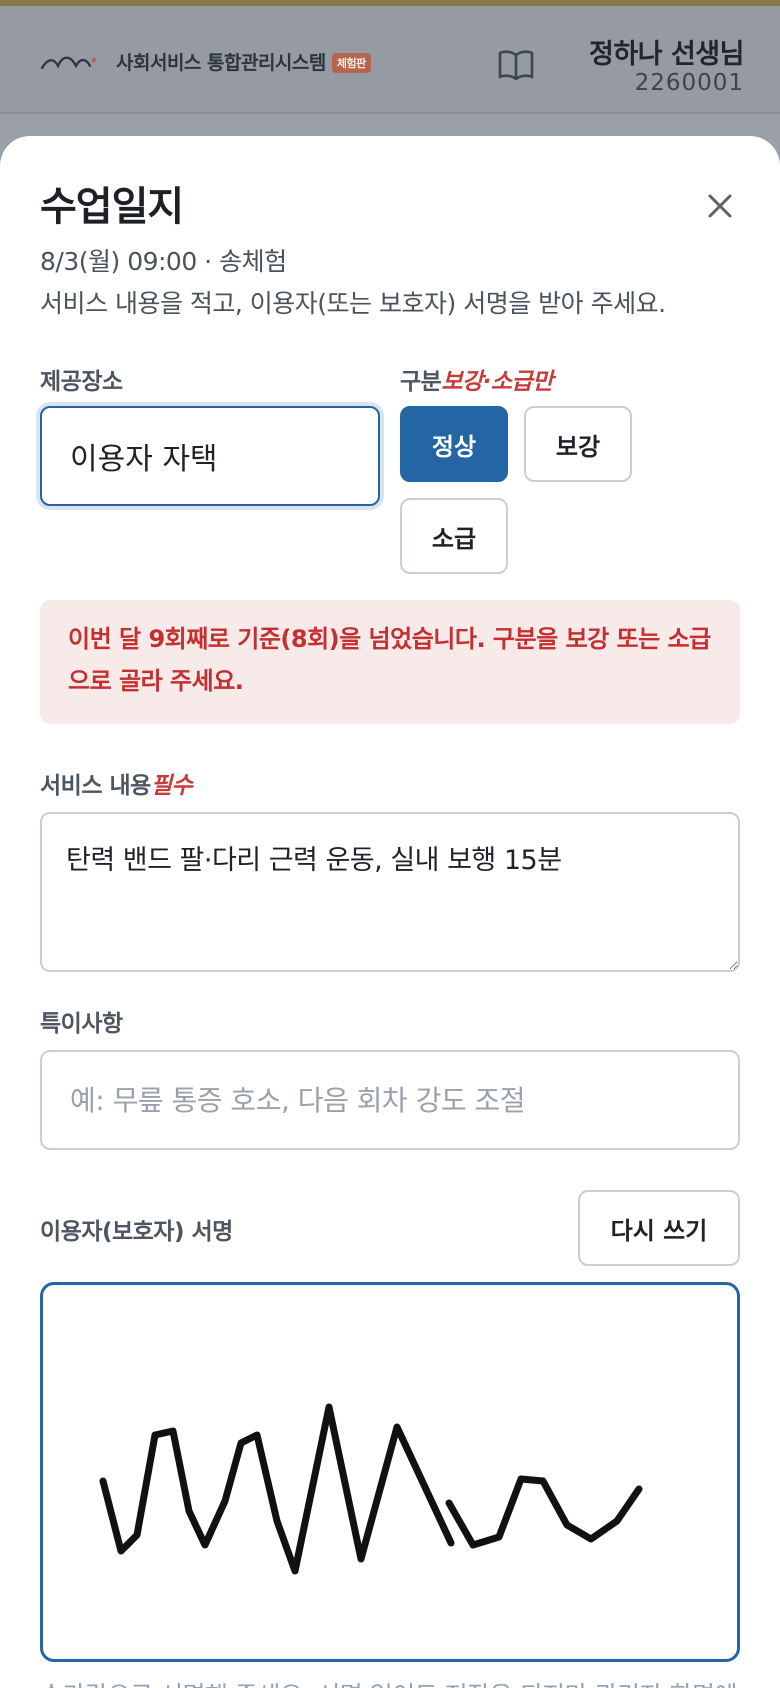 This screenshot has width=780, height=1688. Describe the element at coordinates (81, 1024) in the screenshot. I see `notes-label: 특이사항` at that location.